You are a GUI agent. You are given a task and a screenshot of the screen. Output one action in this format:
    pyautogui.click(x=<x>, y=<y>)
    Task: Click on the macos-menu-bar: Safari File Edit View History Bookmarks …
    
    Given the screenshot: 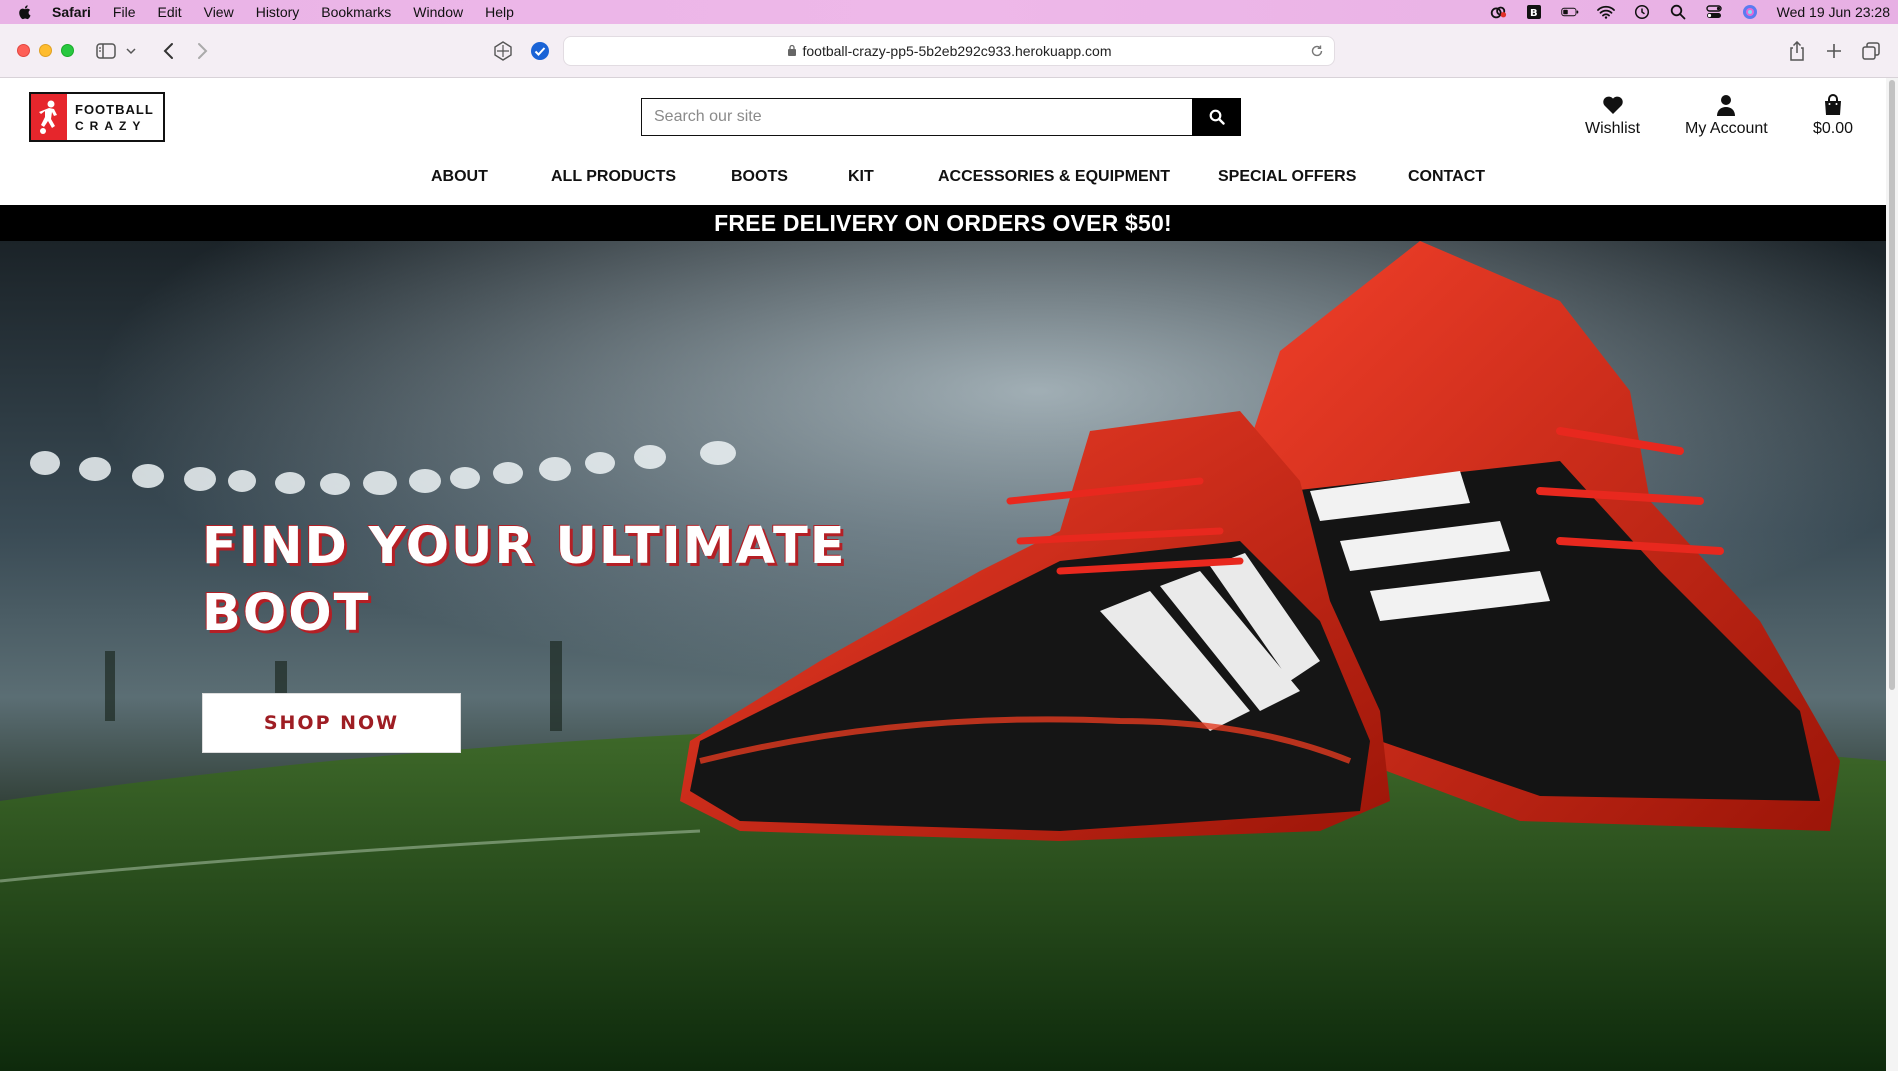 What is the action you would take?
    pyautogui.click(x=949, y=12)
    